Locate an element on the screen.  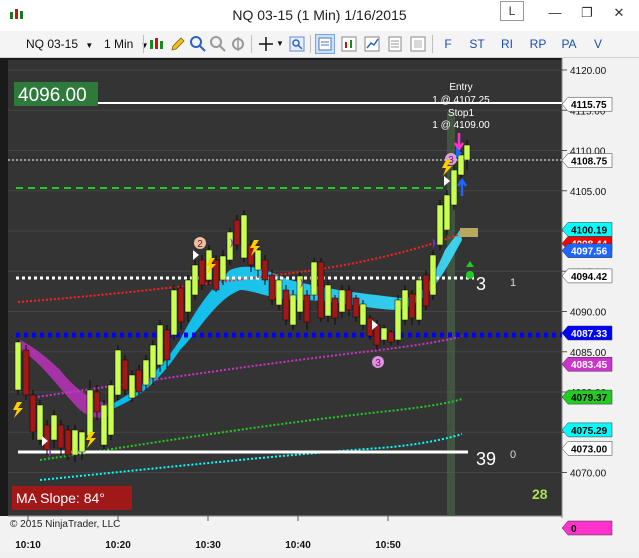
crosshair-icon is located at coordinates (266, 44).